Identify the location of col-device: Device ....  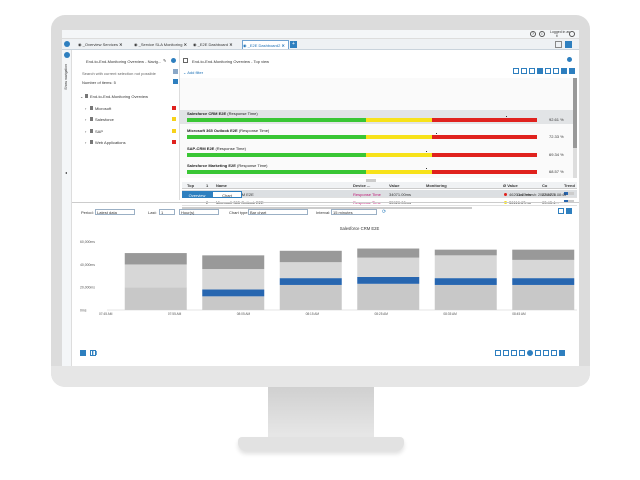
(361, 185).